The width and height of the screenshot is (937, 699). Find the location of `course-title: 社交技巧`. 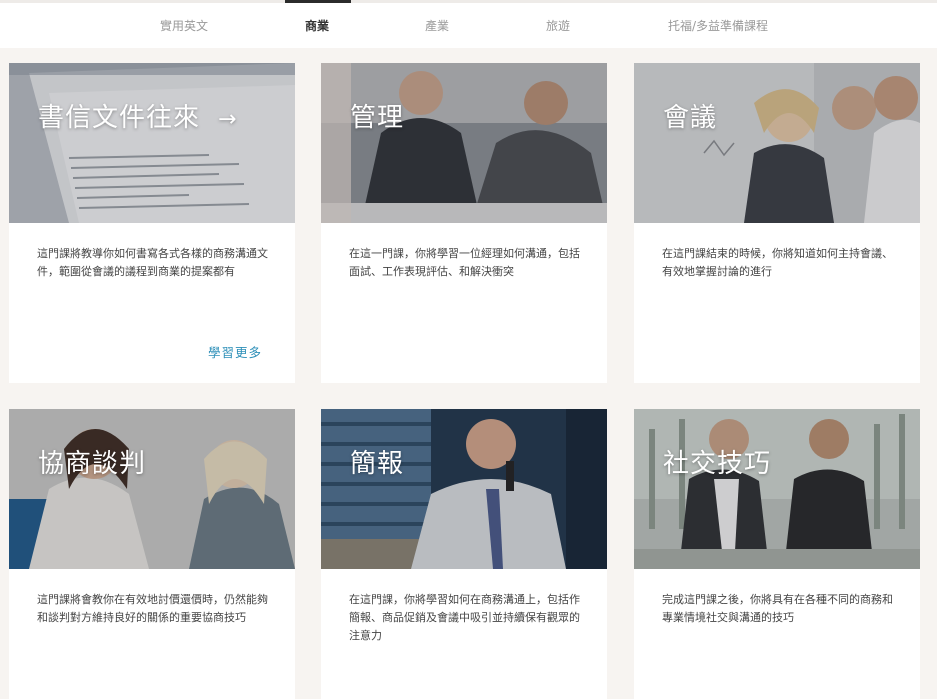

course-title: 社交技巧 is located at coordinates (717, 464).